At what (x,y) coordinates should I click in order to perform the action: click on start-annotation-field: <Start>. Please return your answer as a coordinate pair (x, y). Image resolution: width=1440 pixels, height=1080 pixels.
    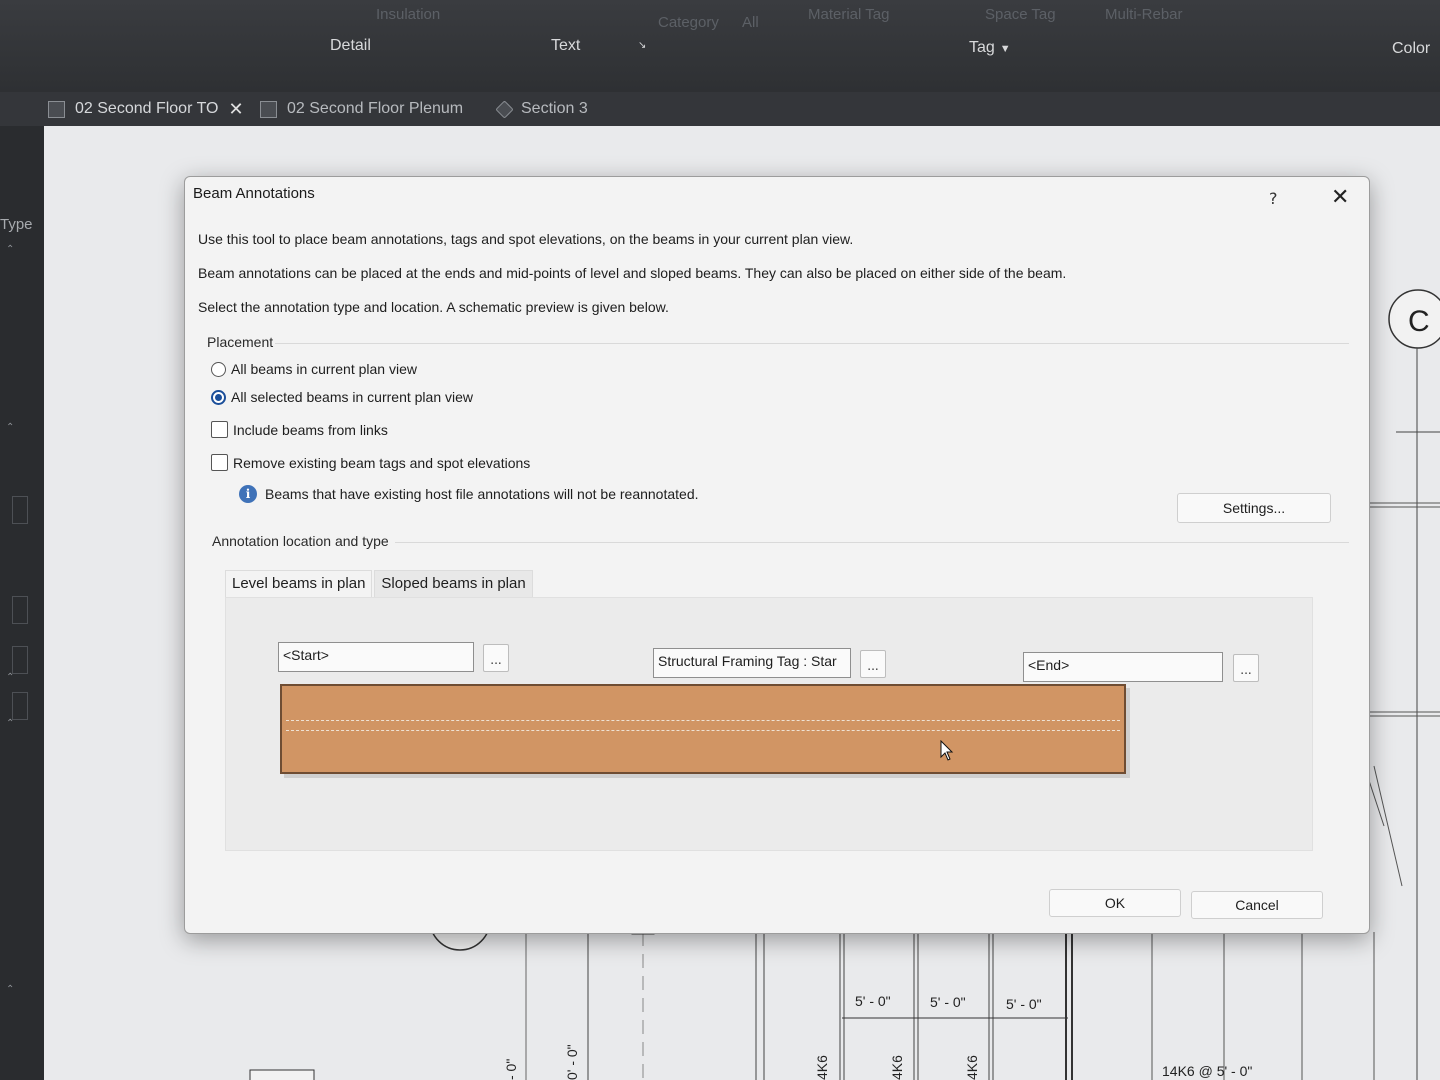
    Looking at the image, I should click on (376, 657).